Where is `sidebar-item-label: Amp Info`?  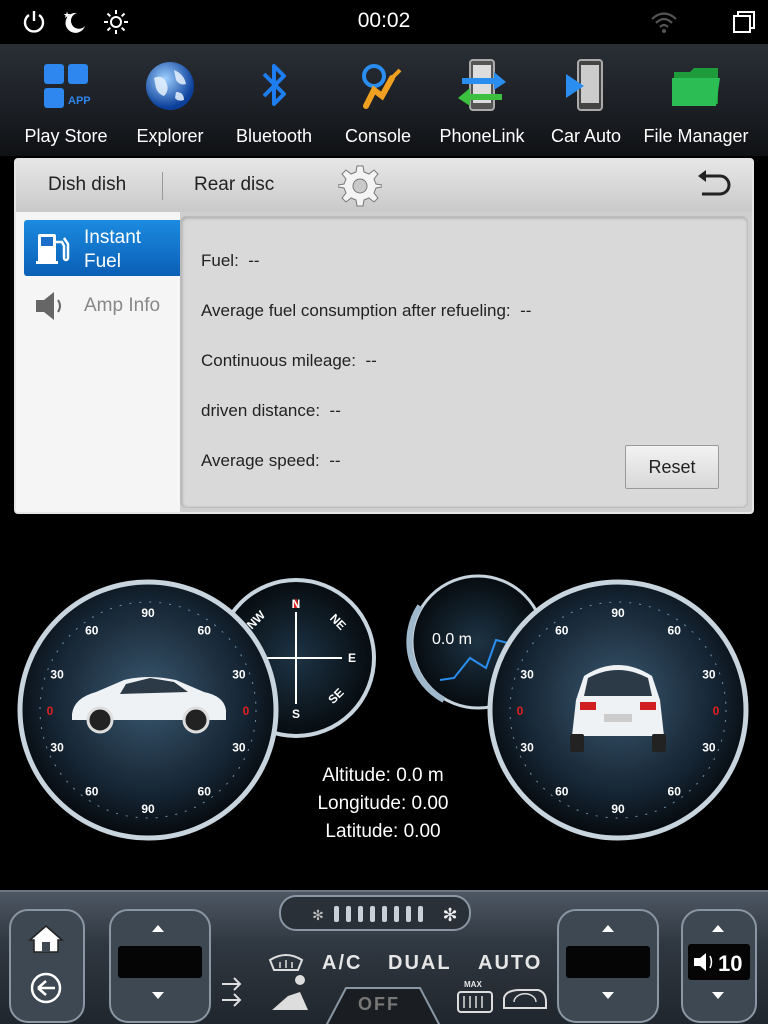
sidebar-item-label: Amp Info is located at coordinates (122, 305).